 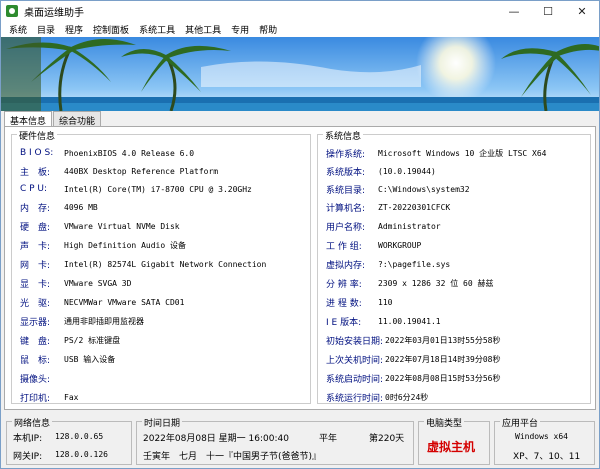 I want to click on hw-label: 内 存:, so click(x=35, y=208).